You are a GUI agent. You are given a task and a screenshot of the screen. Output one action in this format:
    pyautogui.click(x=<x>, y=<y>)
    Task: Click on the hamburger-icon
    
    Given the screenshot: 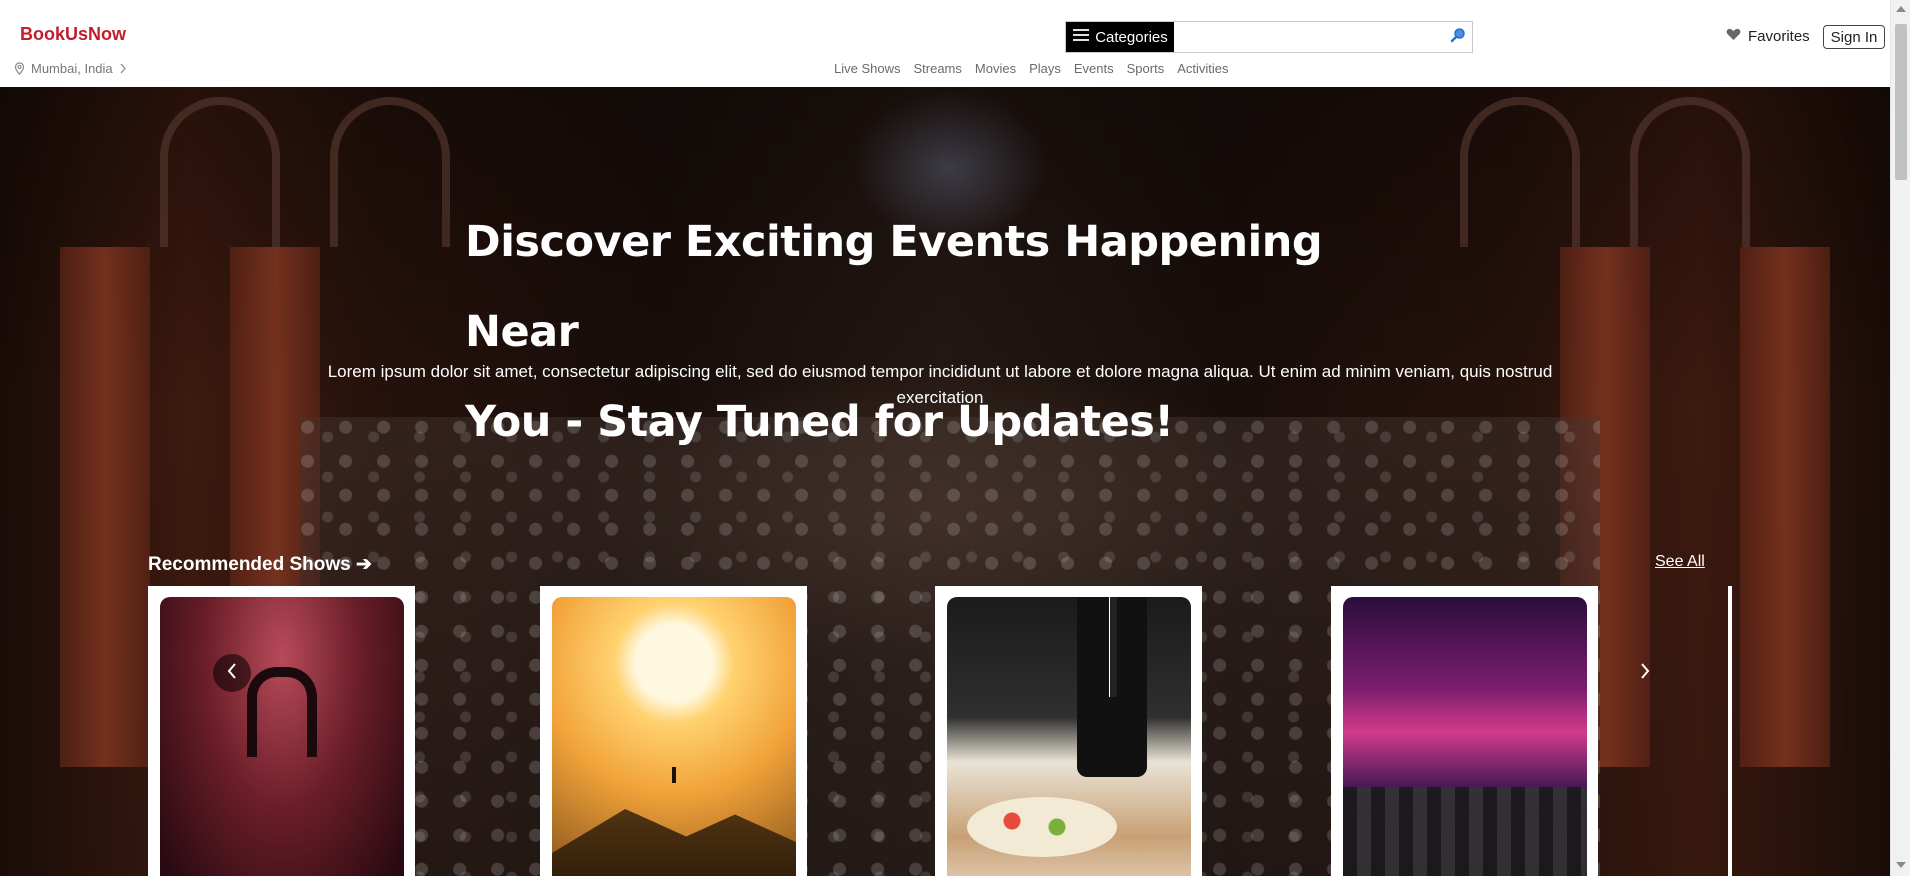 What is the action you would take?
    pyautogui.click(x=1081, y=37)
    